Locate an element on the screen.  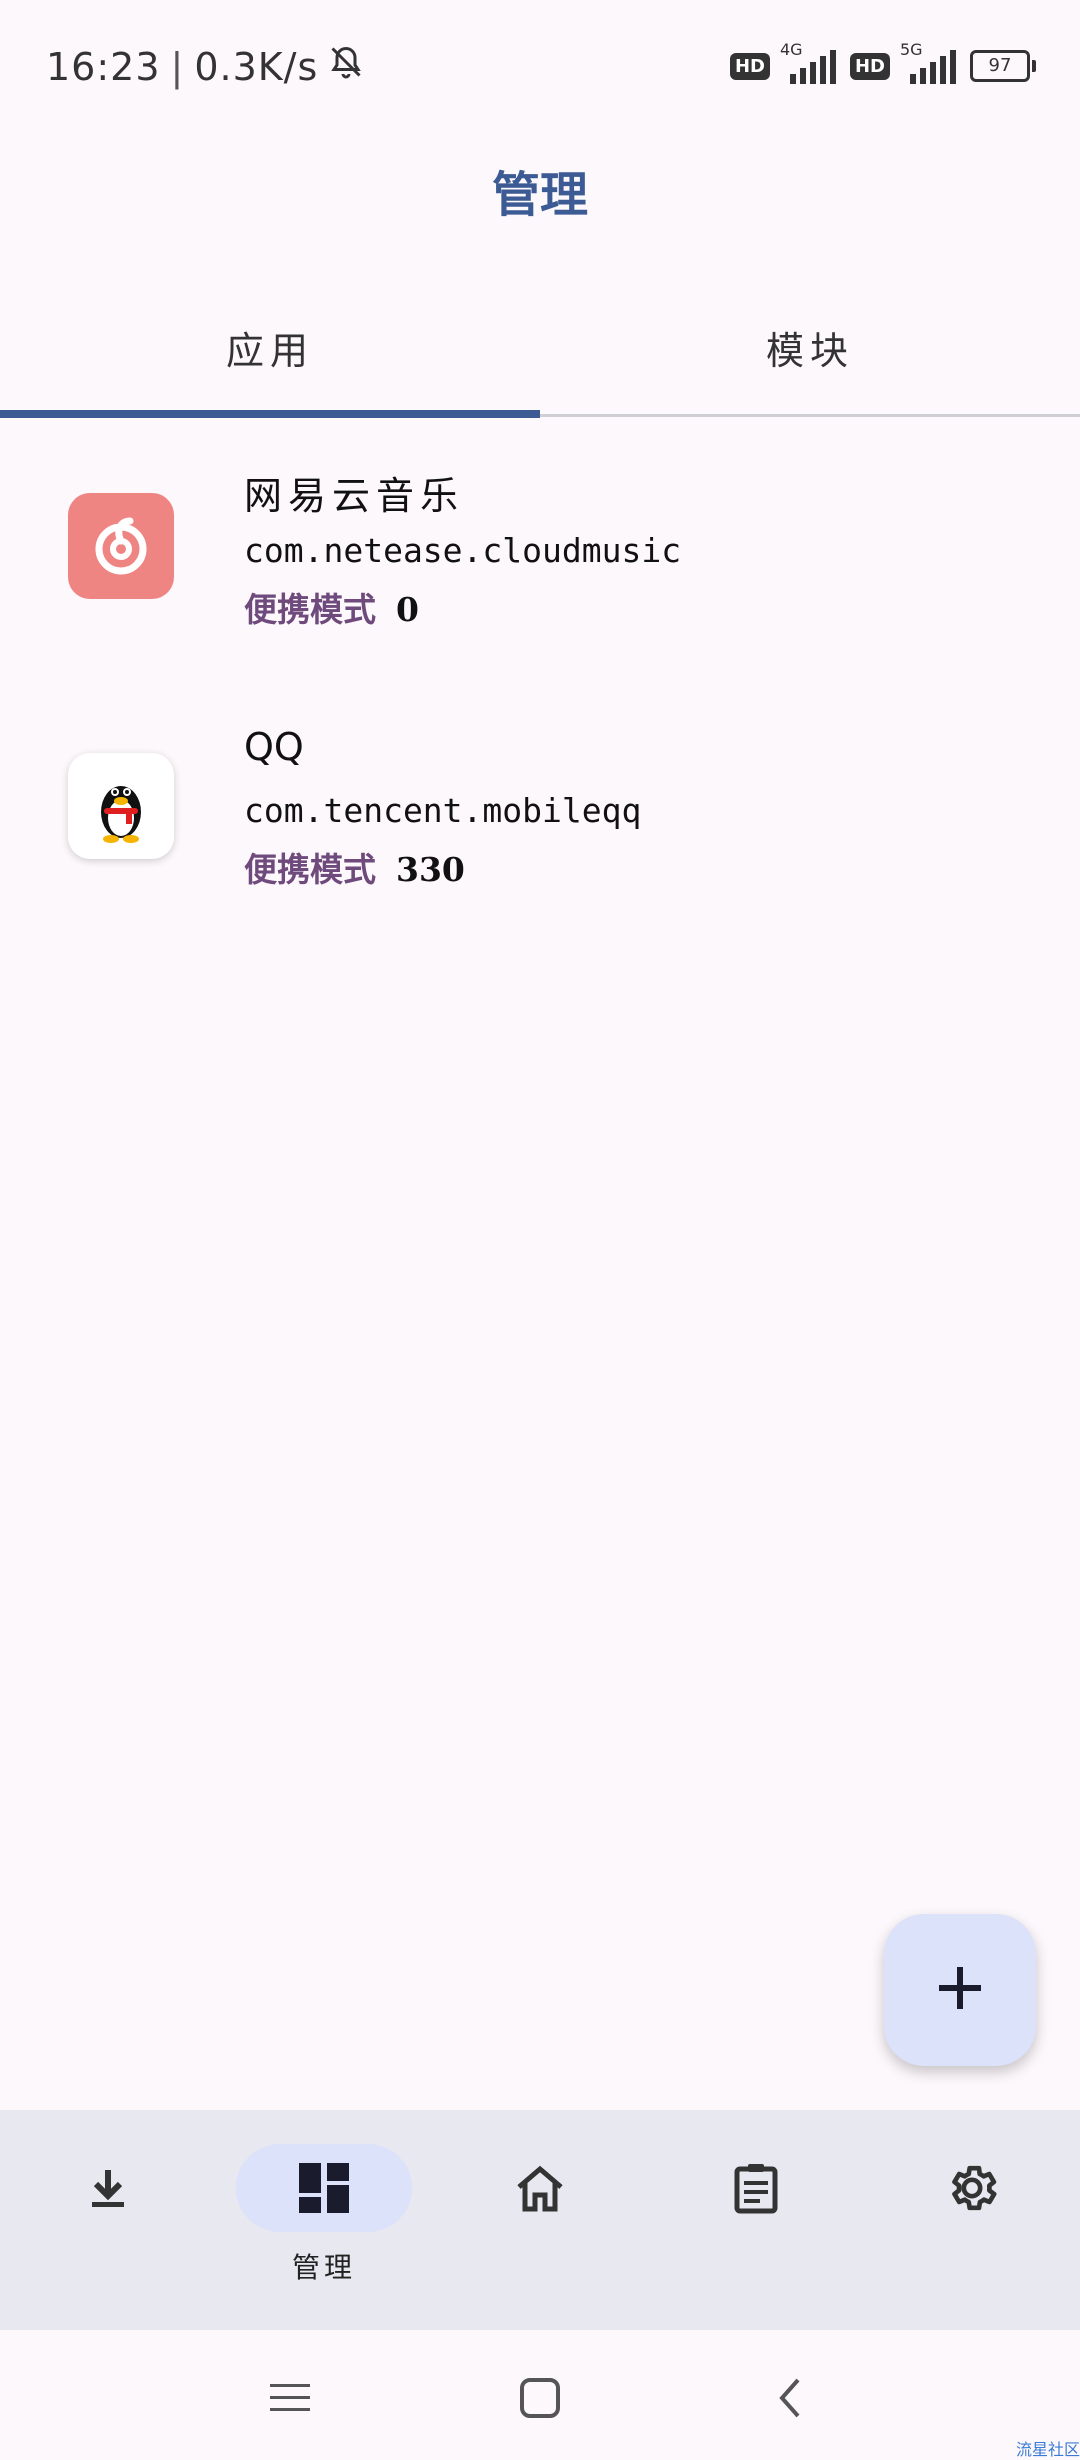
tab-indicator is located at coordinates (270, 414).